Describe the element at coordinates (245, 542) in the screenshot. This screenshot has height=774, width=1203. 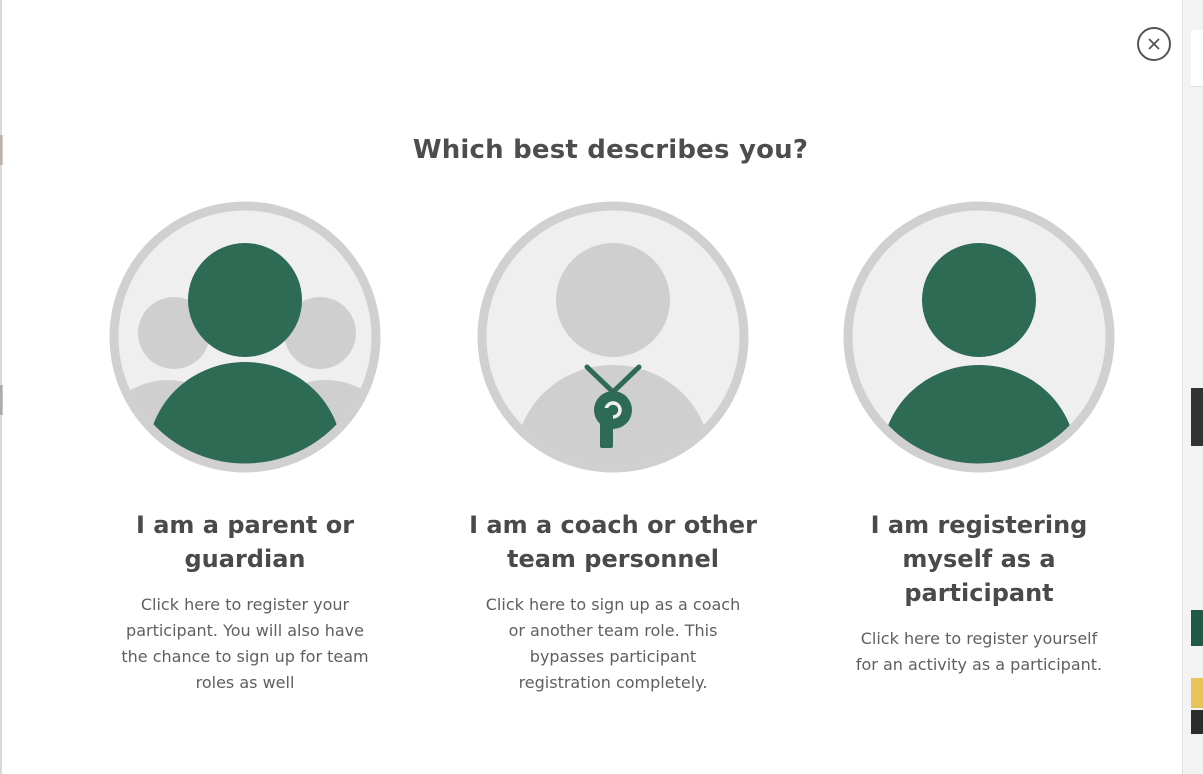
I see `option-heading: I am a parent or guardian` at that location.